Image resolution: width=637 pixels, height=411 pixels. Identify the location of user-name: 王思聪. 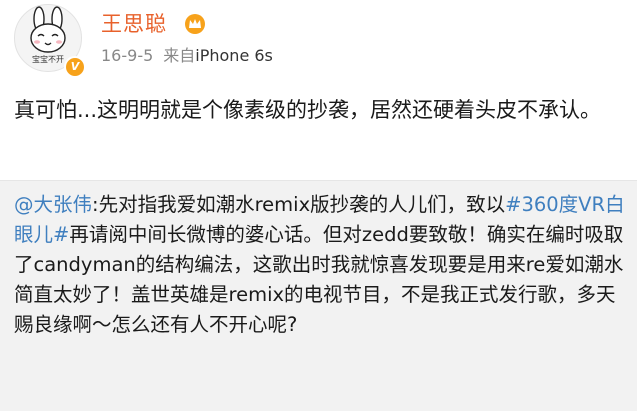
(134, 24).